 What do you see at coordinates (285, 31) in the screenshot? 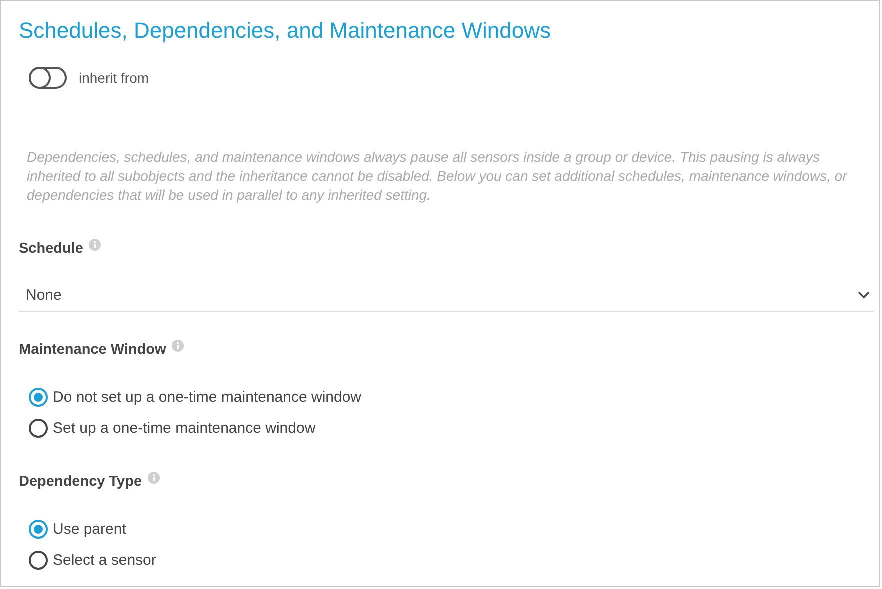
I see `section-title: Schedules, Dependencies, and Maintenance Windows` at bounding box center [285, 31].